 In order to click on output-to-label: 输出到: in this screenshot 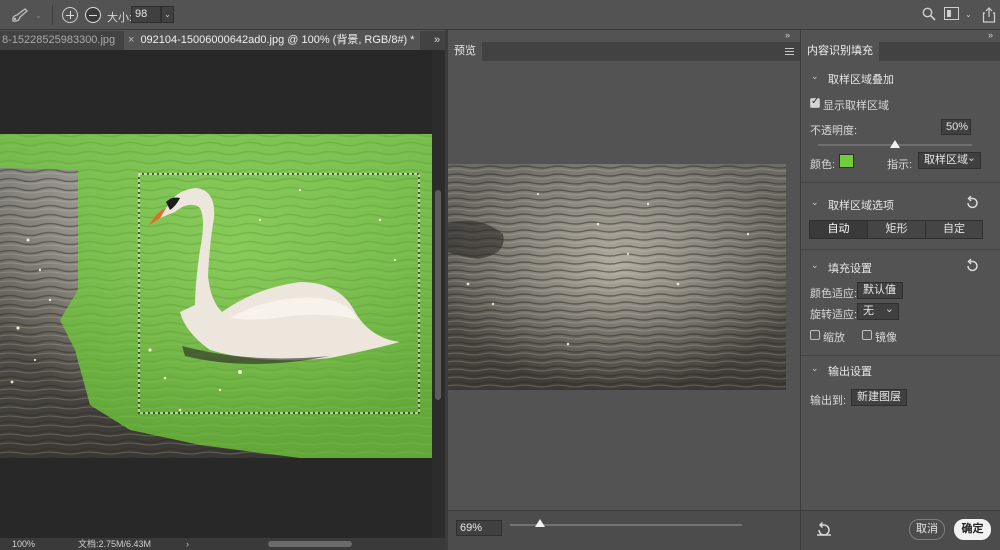, I will do `click(828, 401)`.